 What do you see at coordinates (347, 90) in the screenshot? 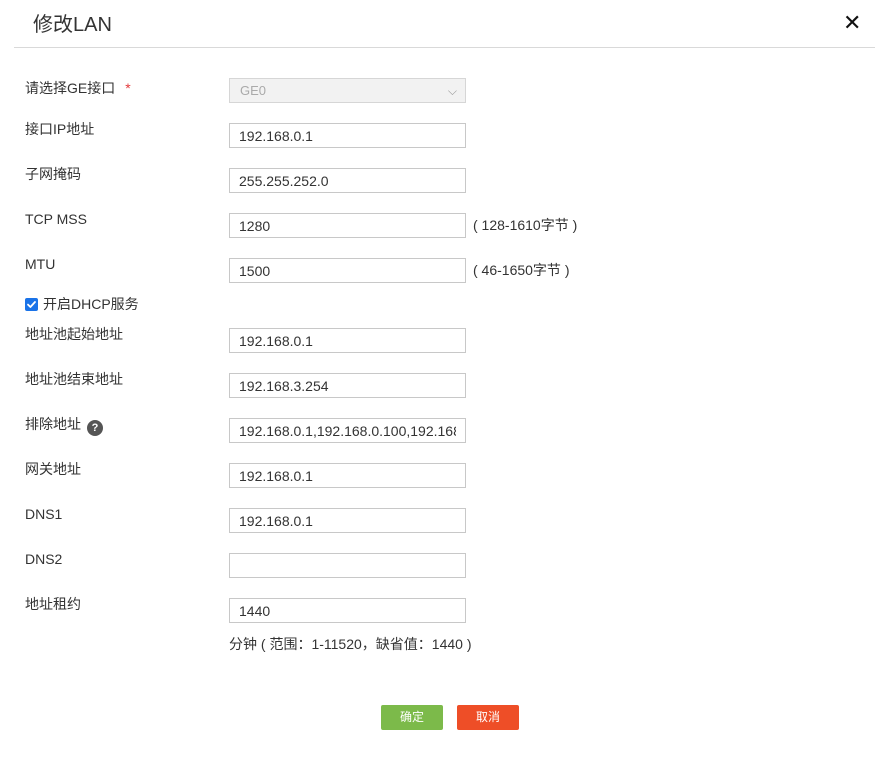
I see `ge-interface-select: GE0 ⌵` at bounding box center [347, 90].